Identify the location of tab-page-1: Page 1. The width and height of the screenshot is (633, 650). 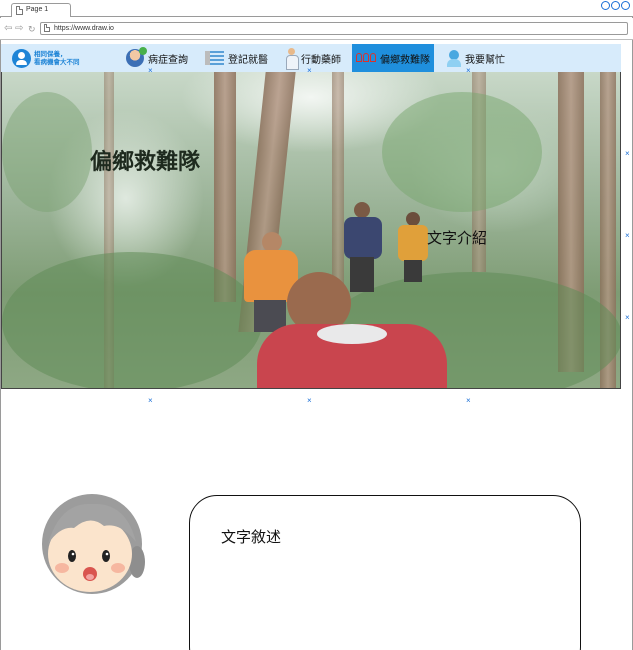
(41, 10).